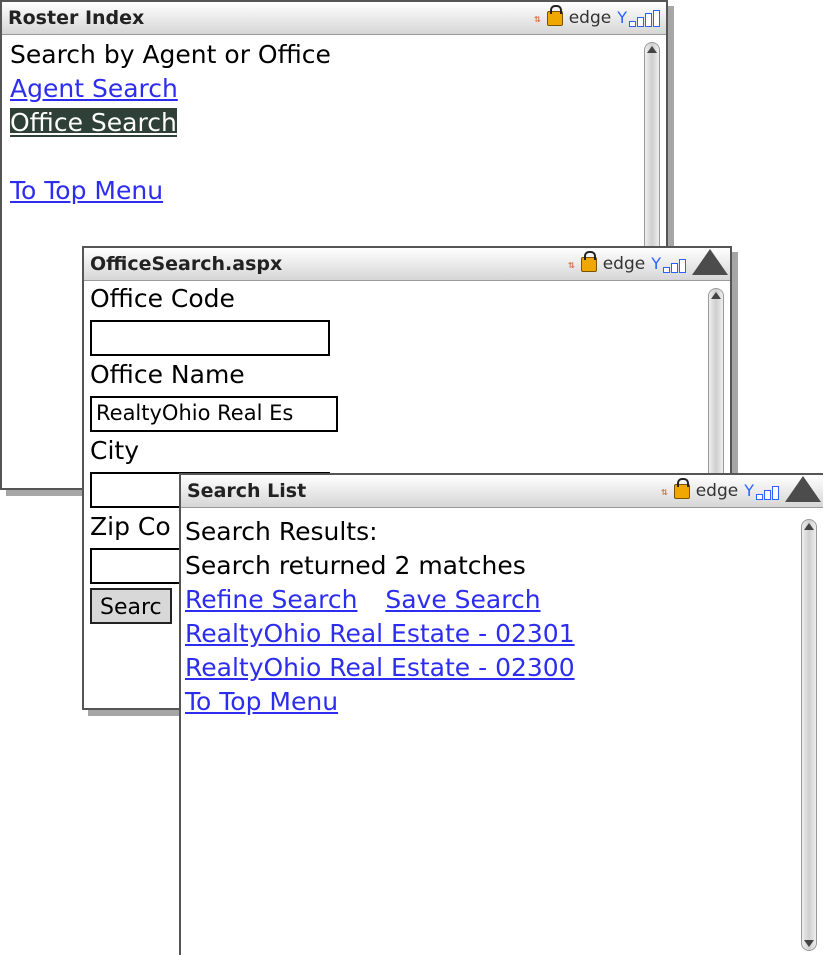  What do you see at coordinates (281, 531) in the screenshot?
I see `results-heading: Search Results:` at bounding box center [281, 531].